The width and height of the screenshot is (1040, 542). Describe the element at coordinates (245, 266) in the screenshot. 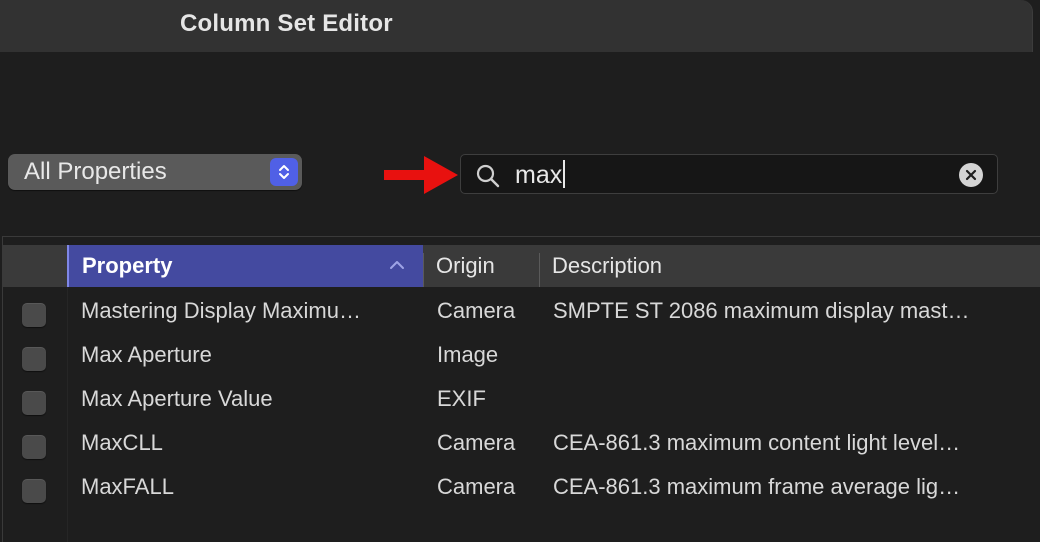

I see `column-header-property: Property` at that location.